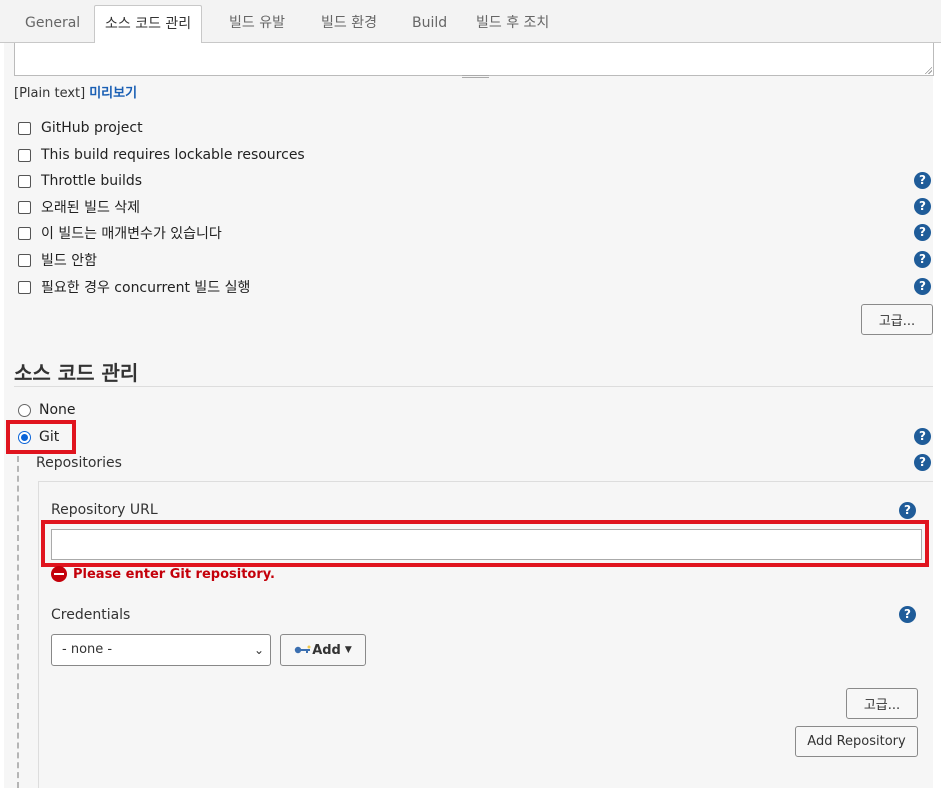  I want to click on error-icon, so click(59, 574).